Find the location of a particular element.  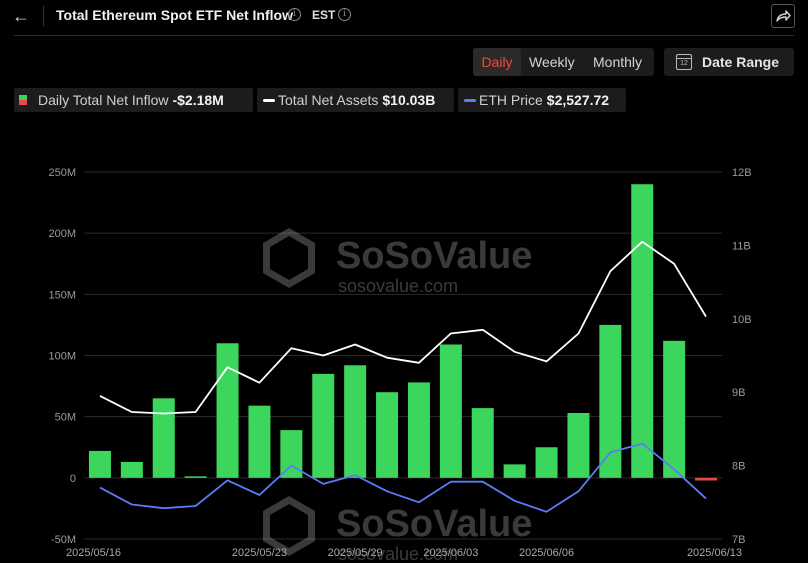

date-range-button: 12 Date Range is located at coordinates (729, 62).